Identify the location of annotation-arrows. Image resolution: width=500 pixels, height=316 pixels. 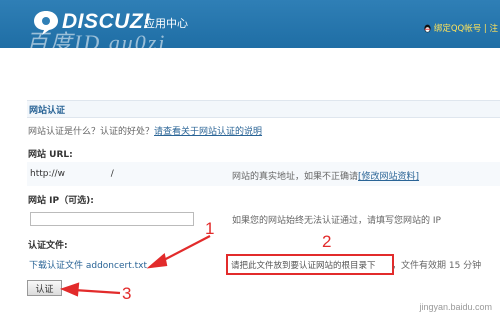
(135, 266).